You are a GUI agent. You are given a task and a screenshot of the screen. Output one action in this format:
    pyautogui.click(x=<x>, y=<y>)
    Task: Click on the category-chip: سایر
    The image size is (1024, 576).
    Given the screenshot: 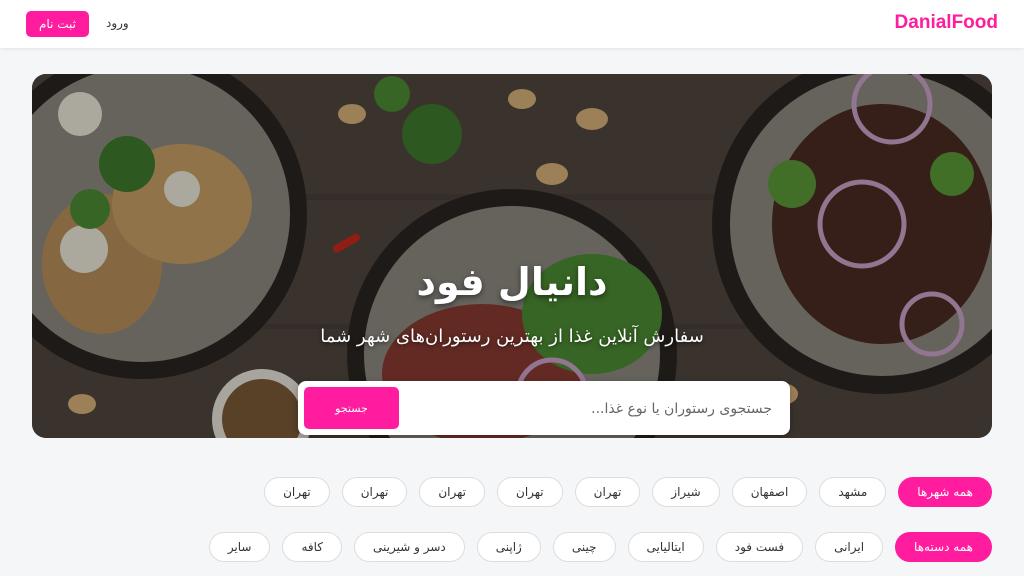 What is the action you would take?
    pyautogui.click(x=239, y=547)
    